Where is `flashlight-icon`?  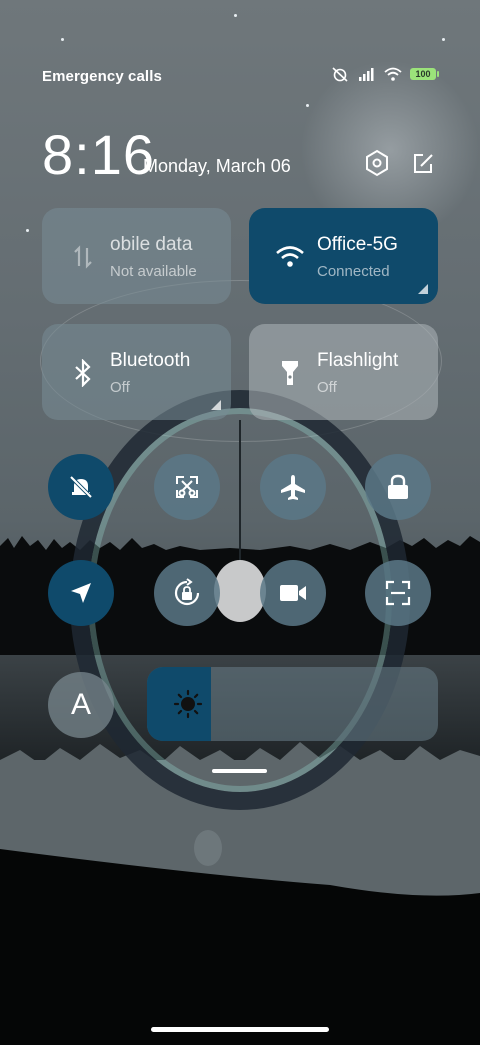 flashlight-icon is located at coordinates (290, 373).